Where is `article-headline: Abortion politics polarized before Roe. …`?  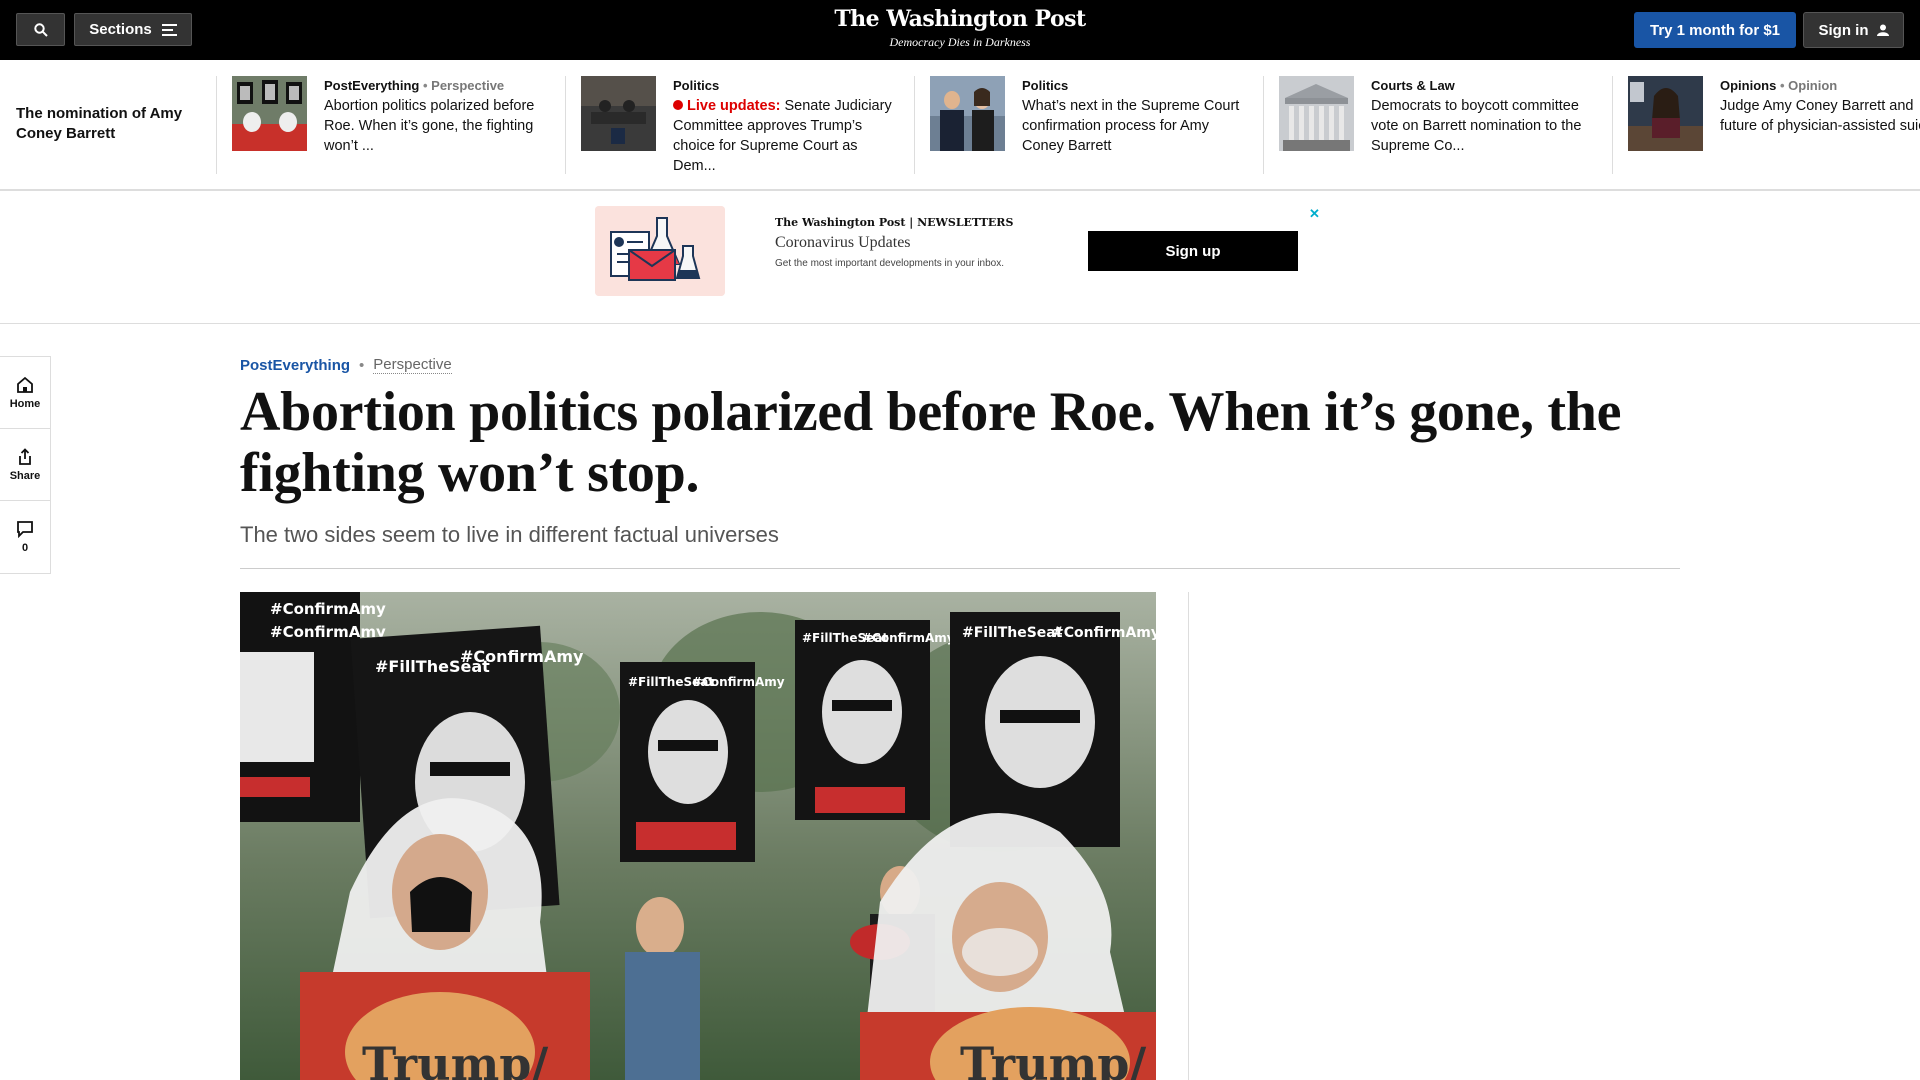 article-headline: Abortion politics polarized before Roe. … is located at coordinates (931, 442).